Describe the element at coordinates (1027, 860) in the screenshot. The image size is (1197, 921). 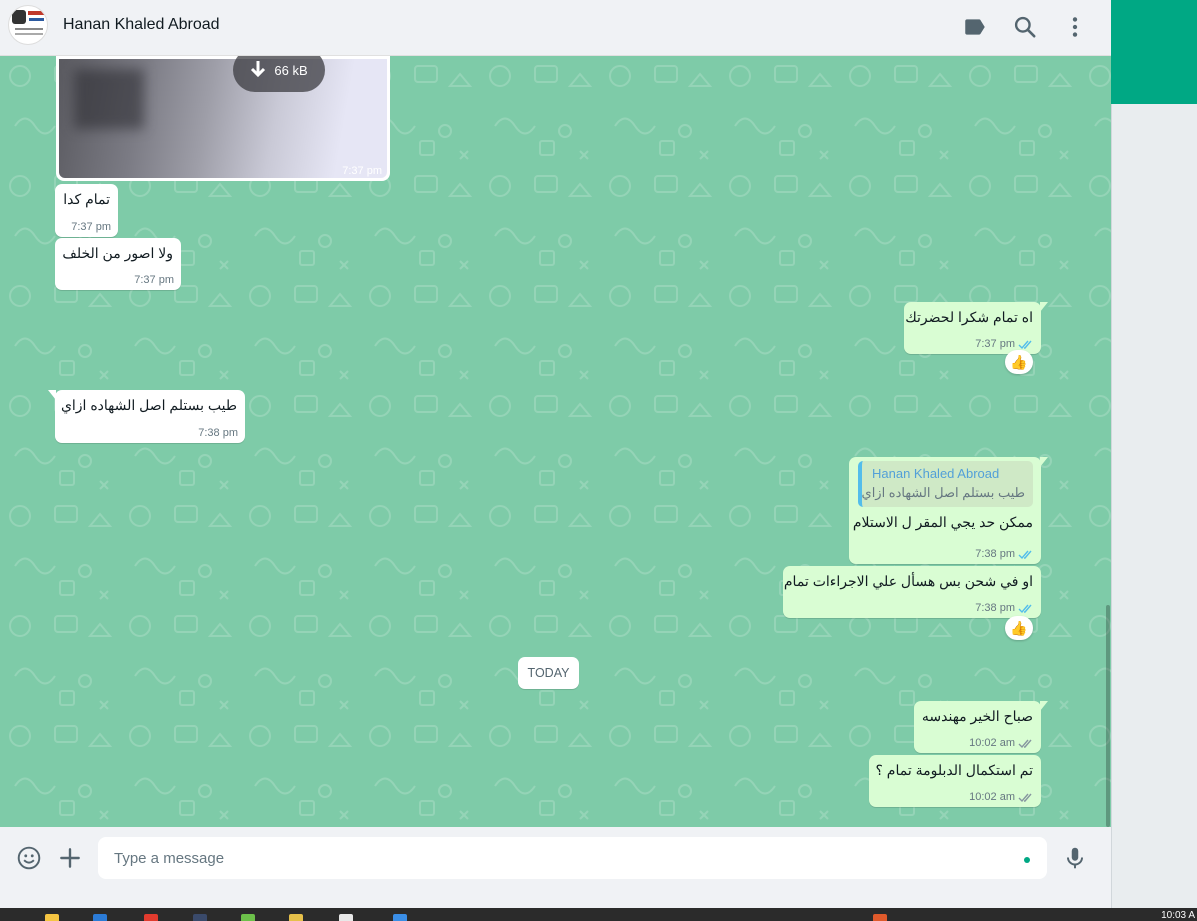
I see `input-status-dot` at that location.